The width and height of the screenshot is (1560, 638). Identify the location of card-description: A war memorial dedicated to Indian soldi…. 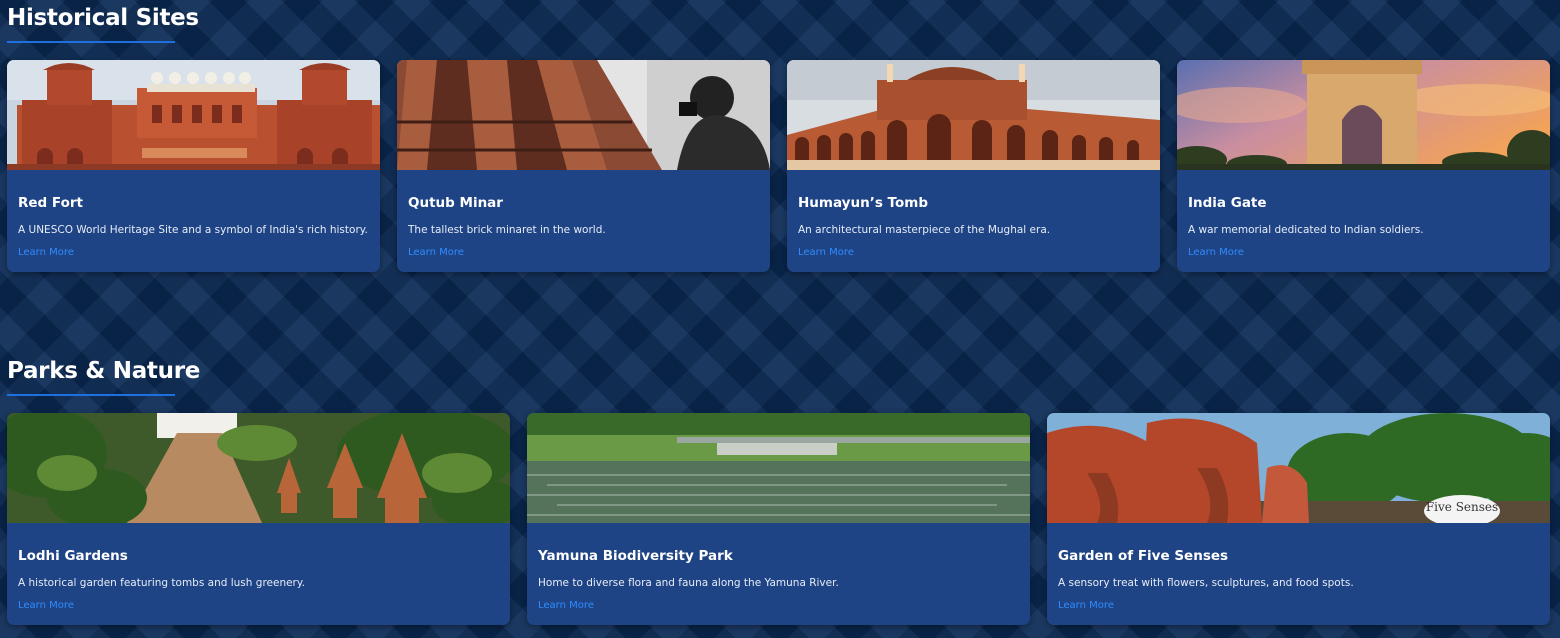
(1306, 230).